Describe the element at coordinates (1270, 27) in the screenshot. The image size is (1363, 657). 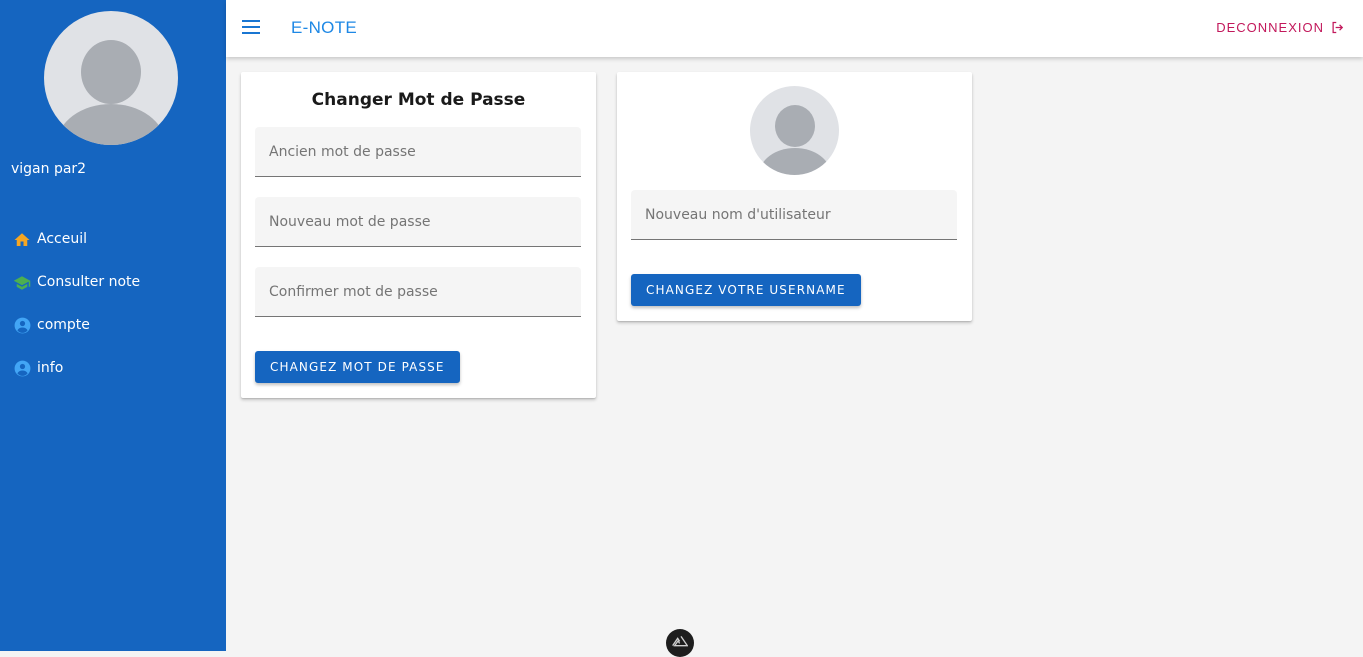
I see `logout-label: DECONNEXION` at that location.